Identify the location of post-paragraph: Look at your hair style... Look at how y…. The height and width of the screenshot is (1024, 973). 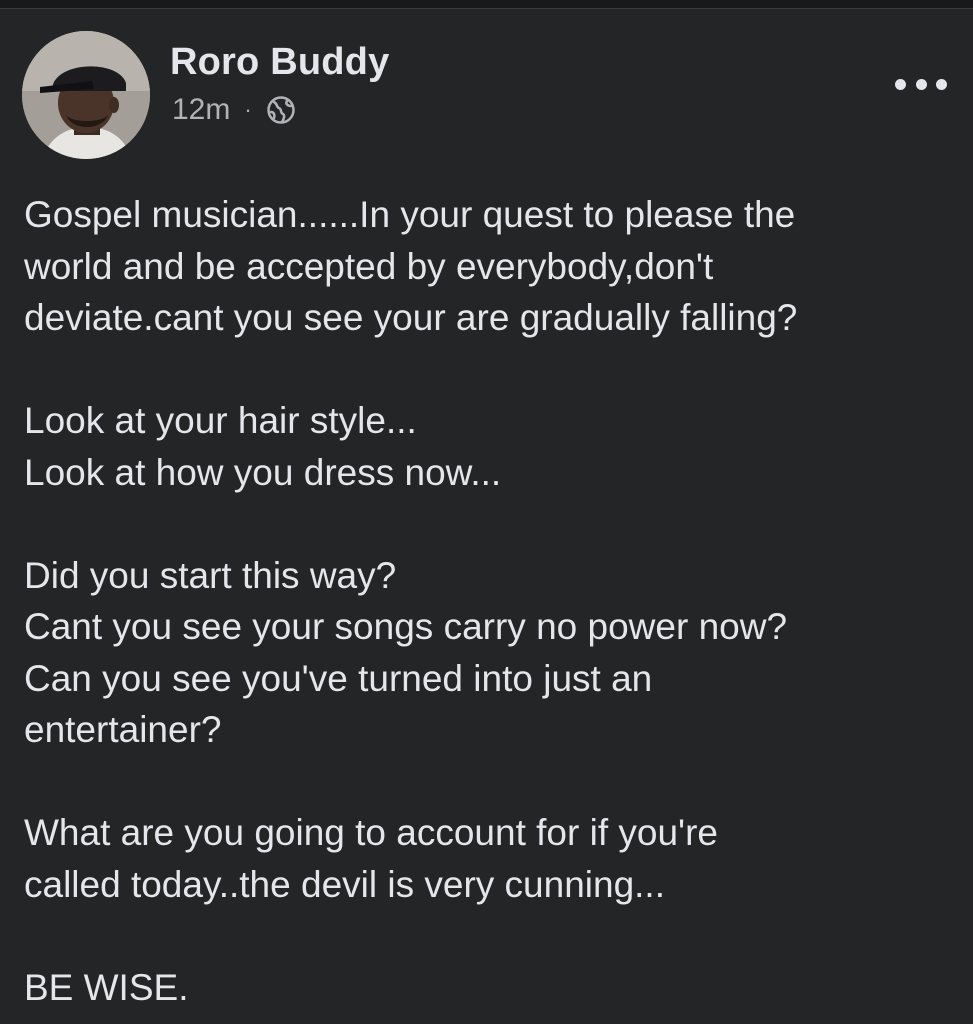
(263, 446).